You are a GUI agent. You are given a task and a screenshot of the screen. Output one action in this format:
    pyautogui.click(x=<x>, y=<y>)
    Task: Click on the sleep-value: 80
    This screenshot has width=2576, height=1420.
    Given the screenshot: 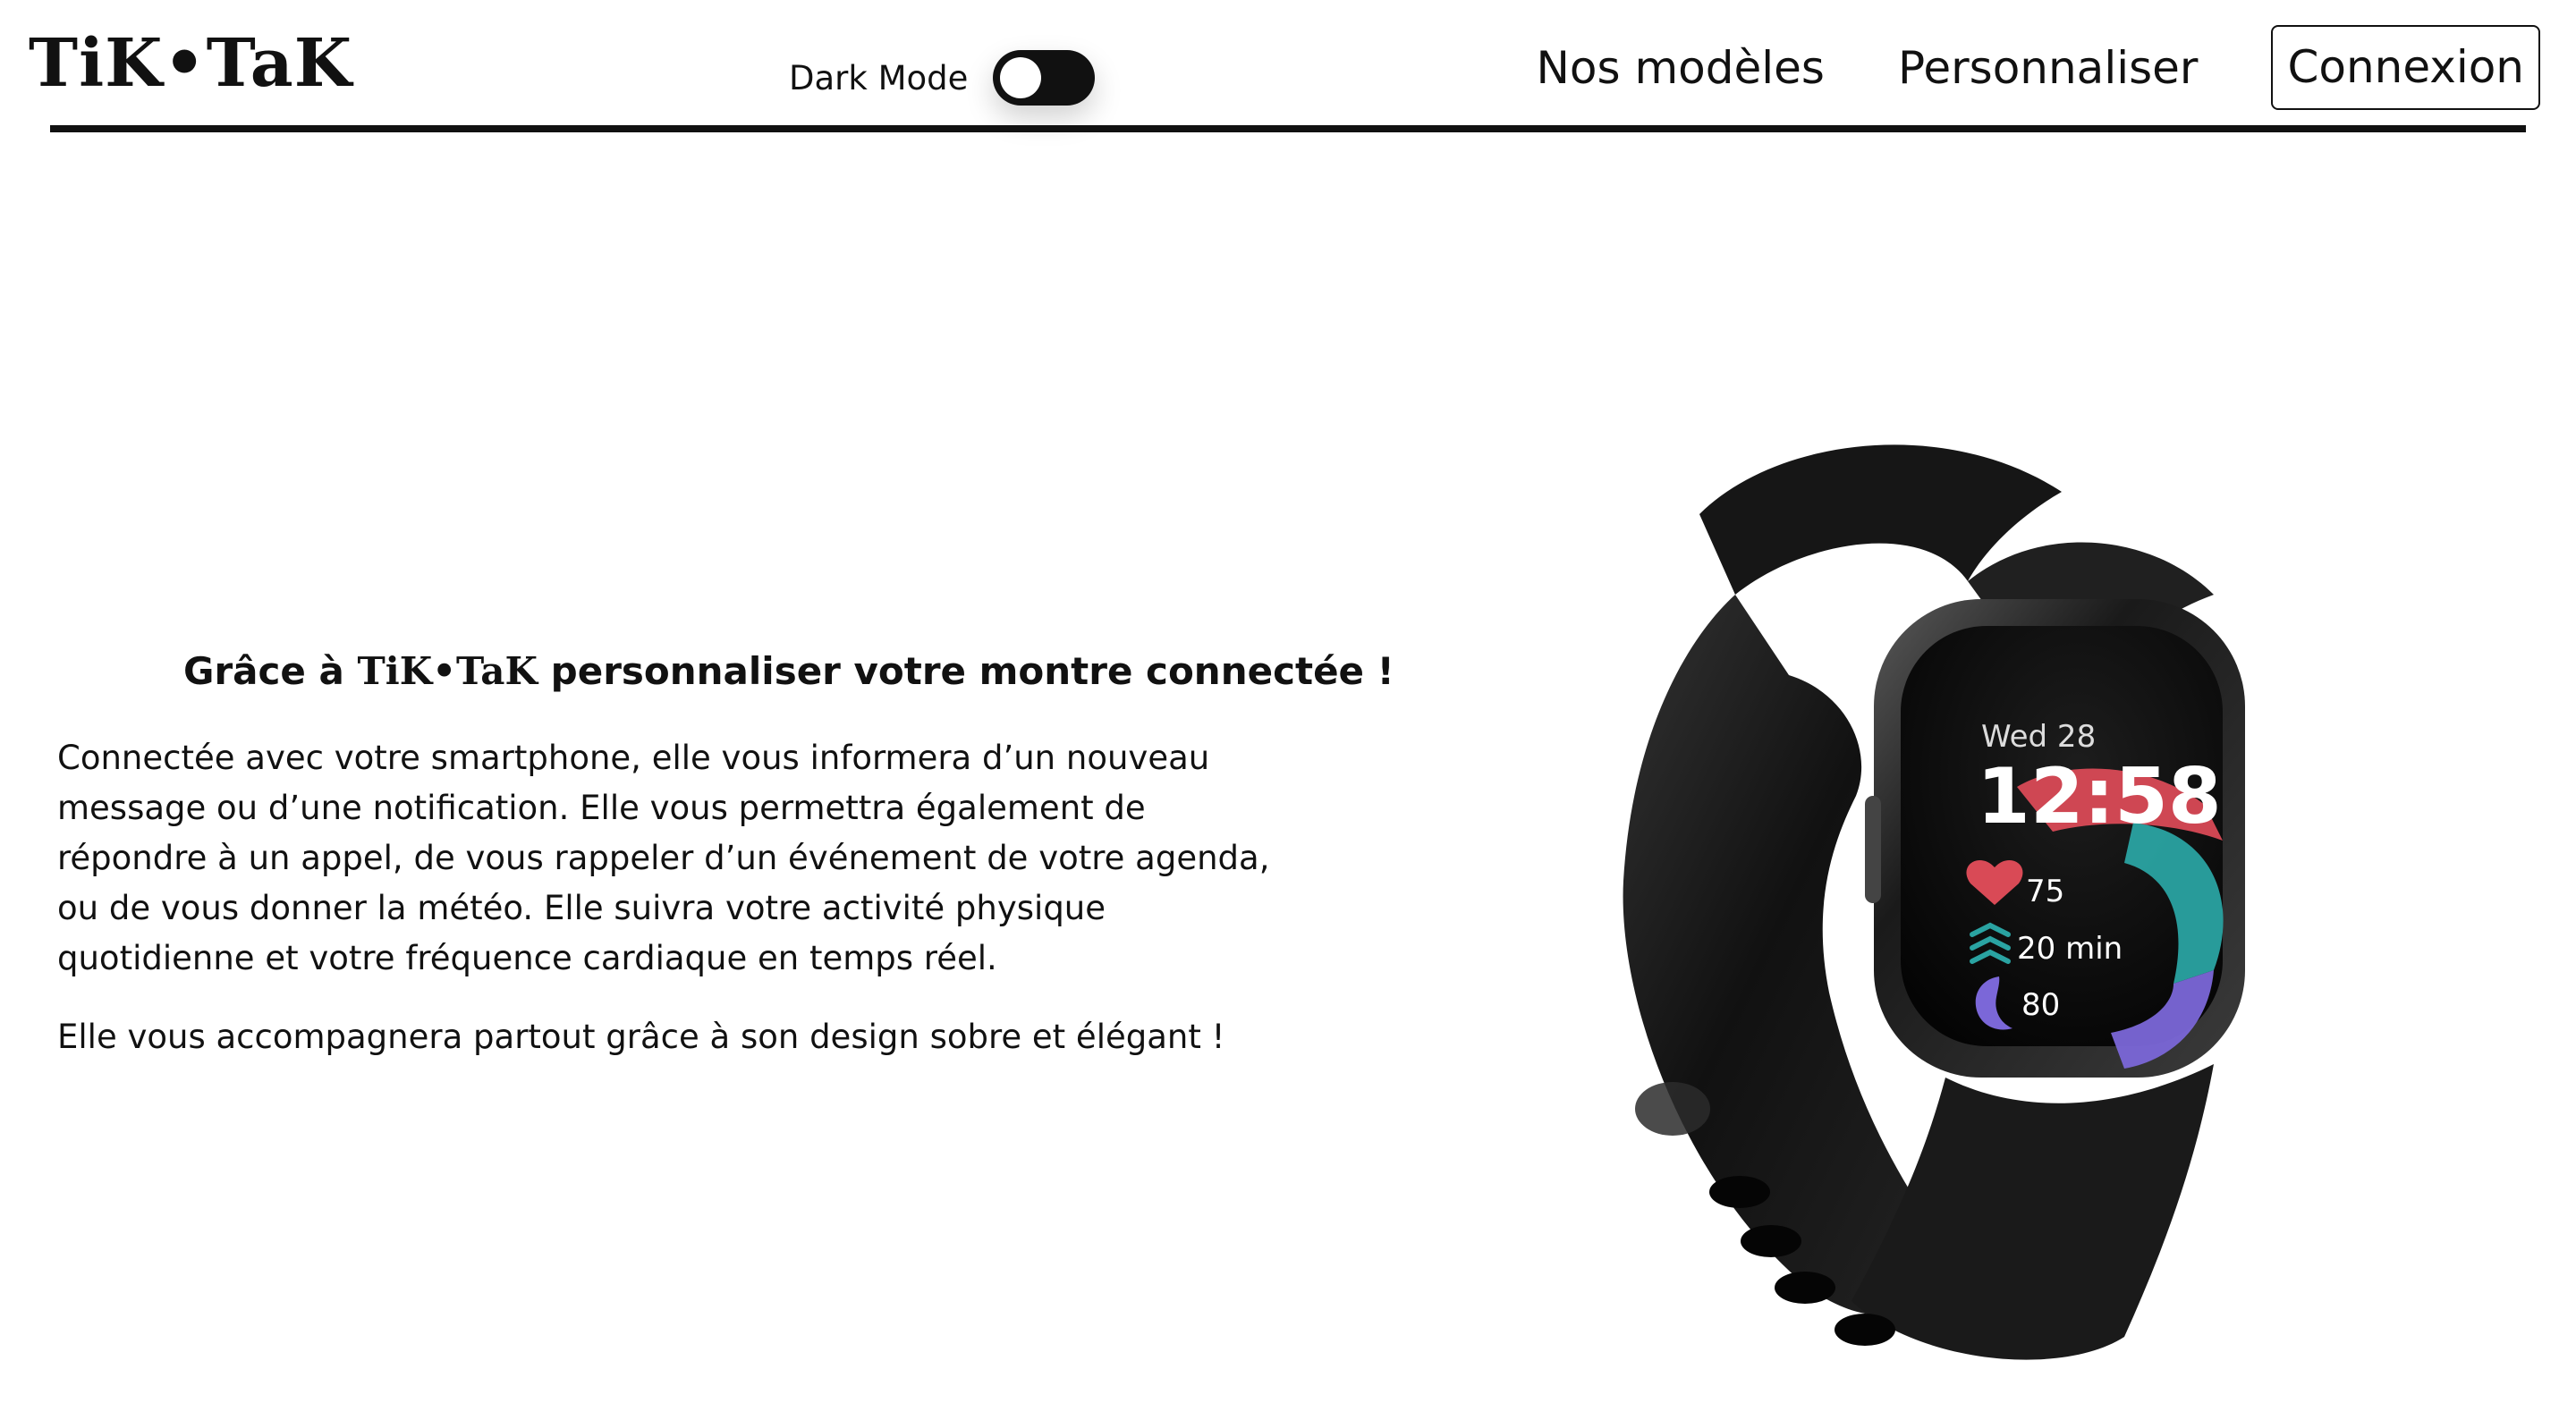 What is the action you would take?
    pyautogui.click(x=2040, y=1005)
    